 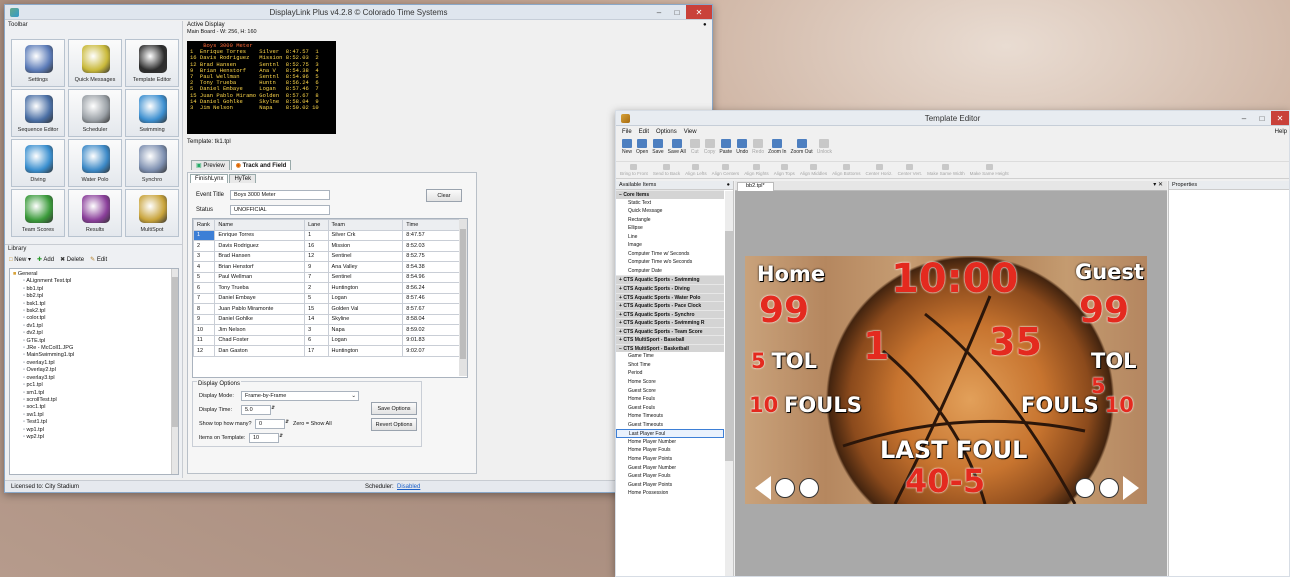 I want to click on status-field: UNOFFICIAL, so click(x=280, y=210).